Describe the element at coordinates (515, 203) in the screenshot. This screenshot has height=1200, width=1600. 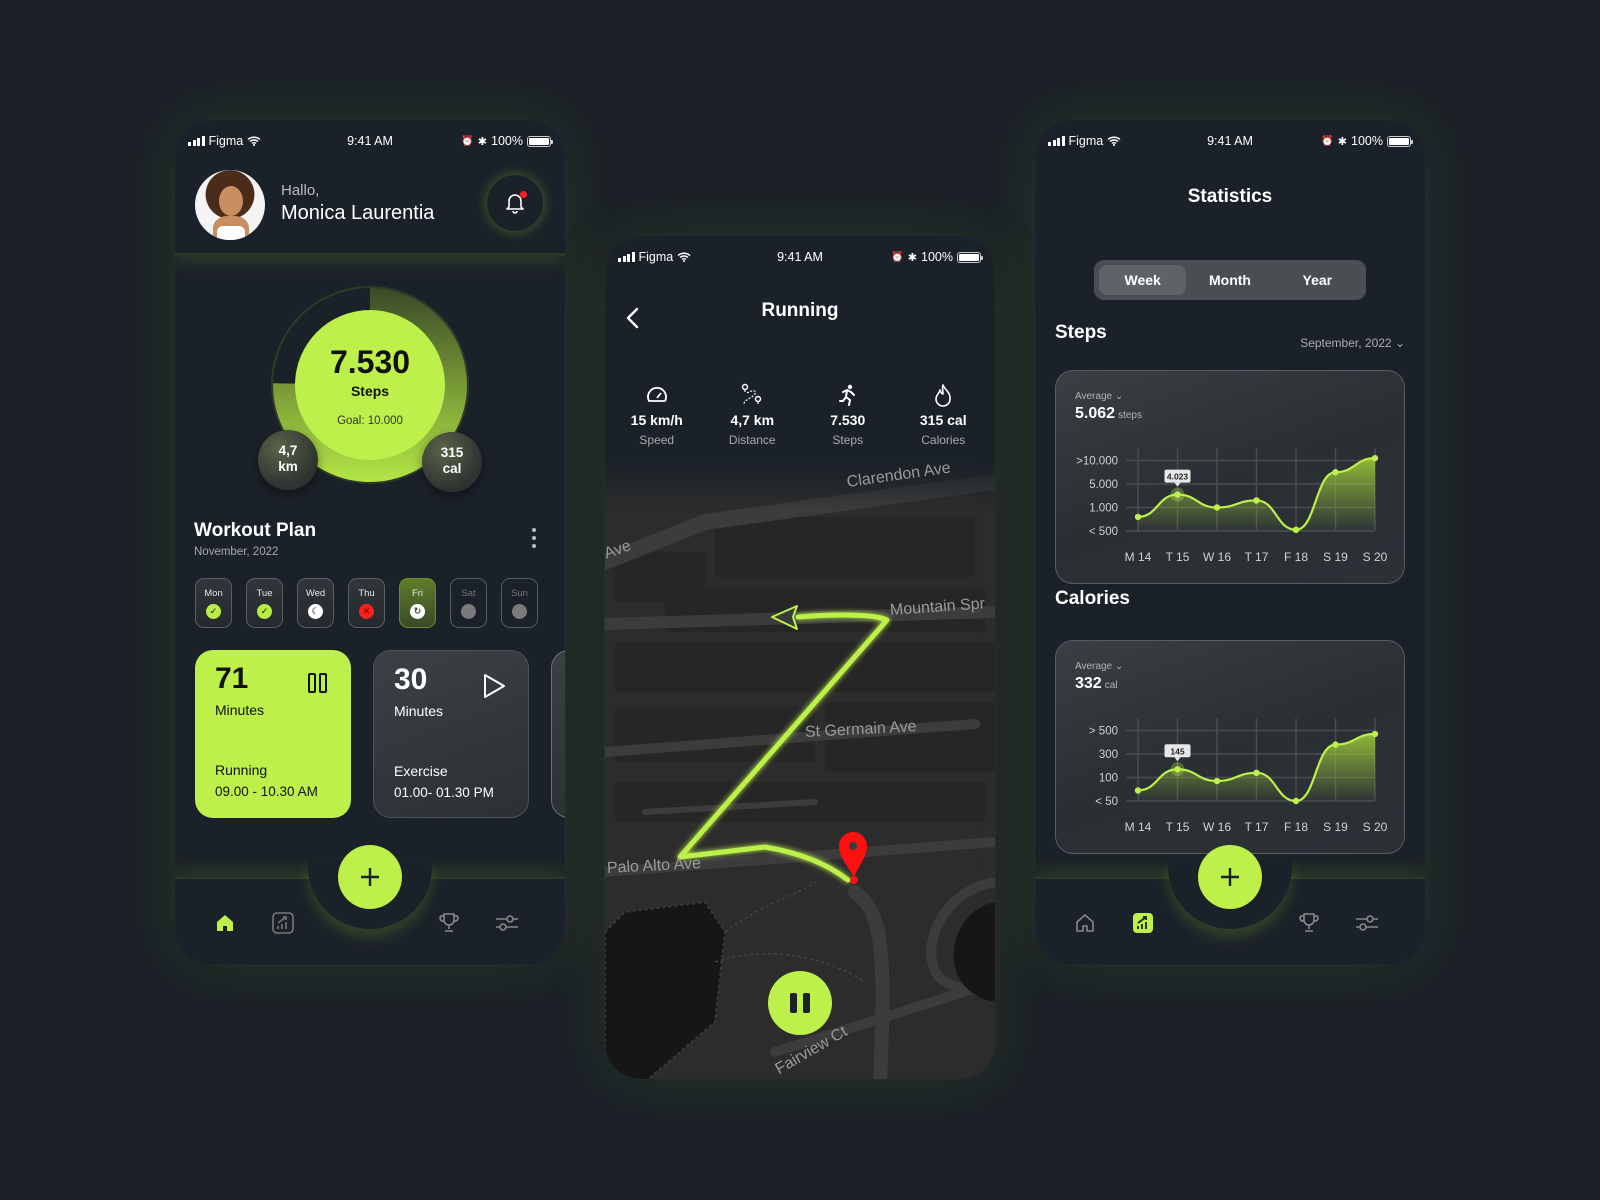
I see `notifications-button` at that location.